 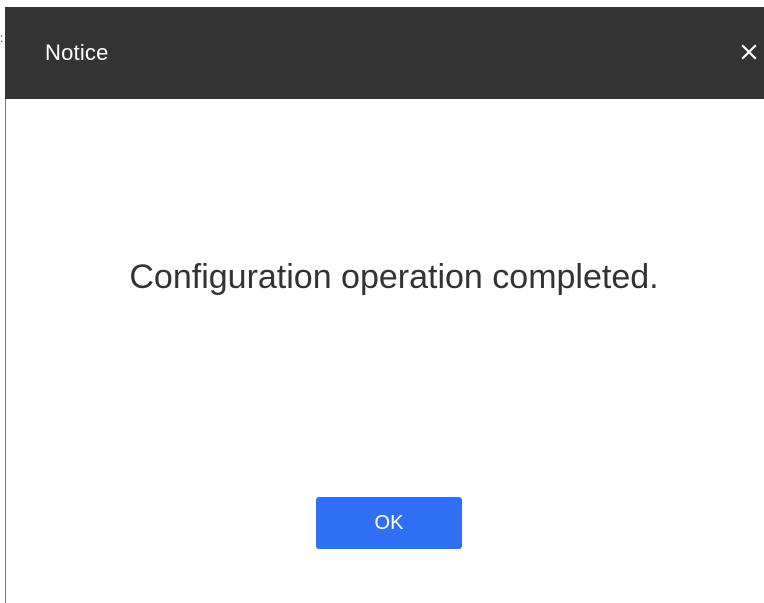 What do you see at coordinates (77, 52) in the screenshot?
I see `dialog-title: Notice` at bounding box center [77, 52].